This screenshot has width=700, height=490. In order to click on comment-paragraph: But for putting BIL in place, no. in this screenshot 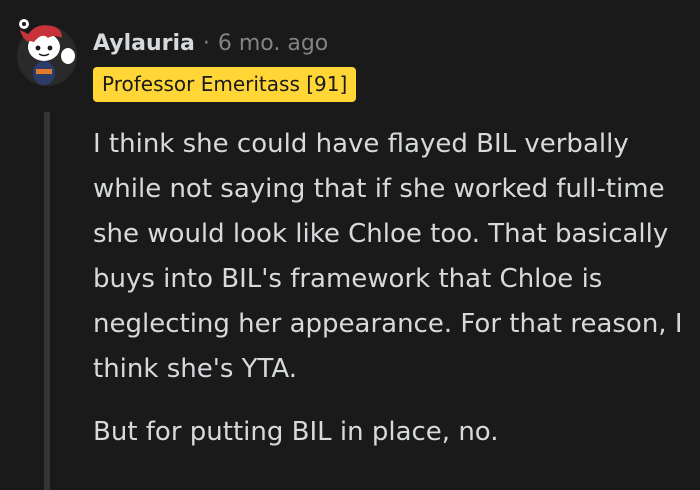, I will do `click(296, 432)`.